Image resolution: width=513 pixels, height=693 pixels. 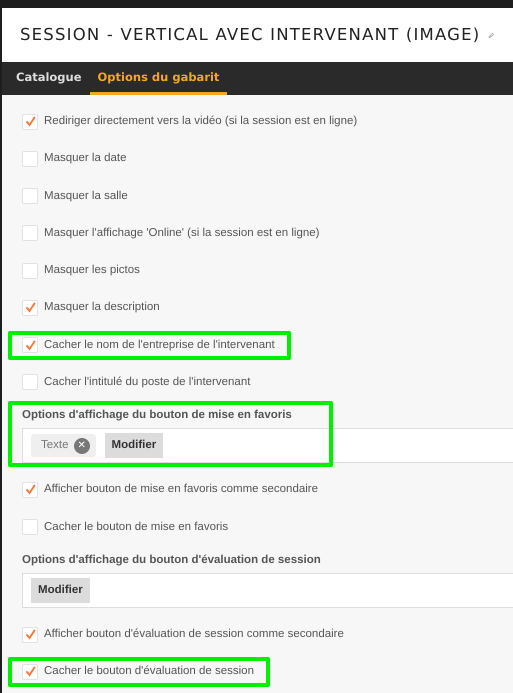 What do you see at coordinates (194, 634) in the screenshot?
I see `checkbox-label: Afficher bouton d'évaluation de session comme secondaire` at bounding box center [194, 634].